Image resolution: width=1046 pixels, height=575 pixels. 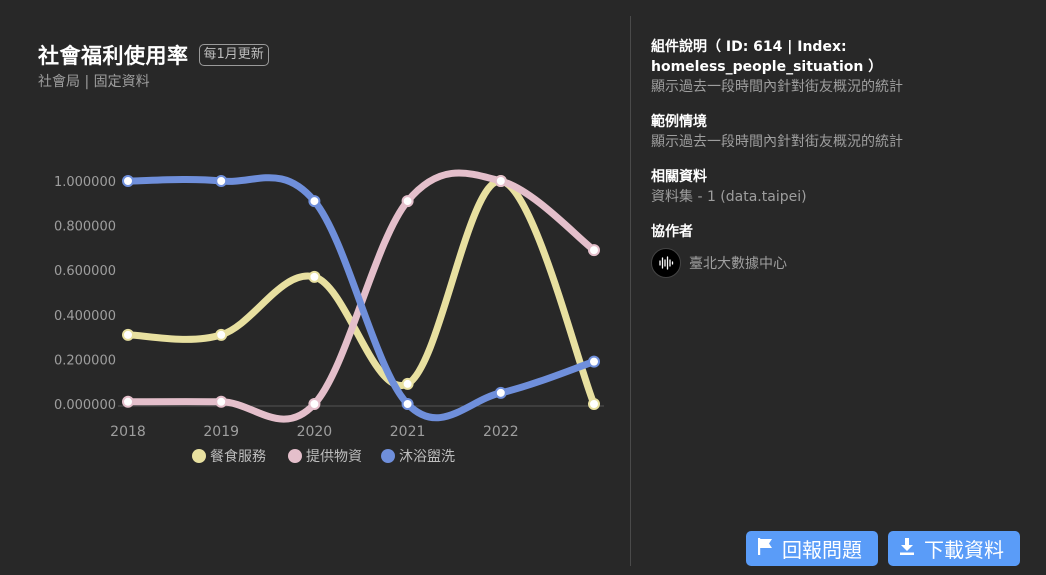 I want to click on contributors-title: 協作者, so click(x=672, y=232).